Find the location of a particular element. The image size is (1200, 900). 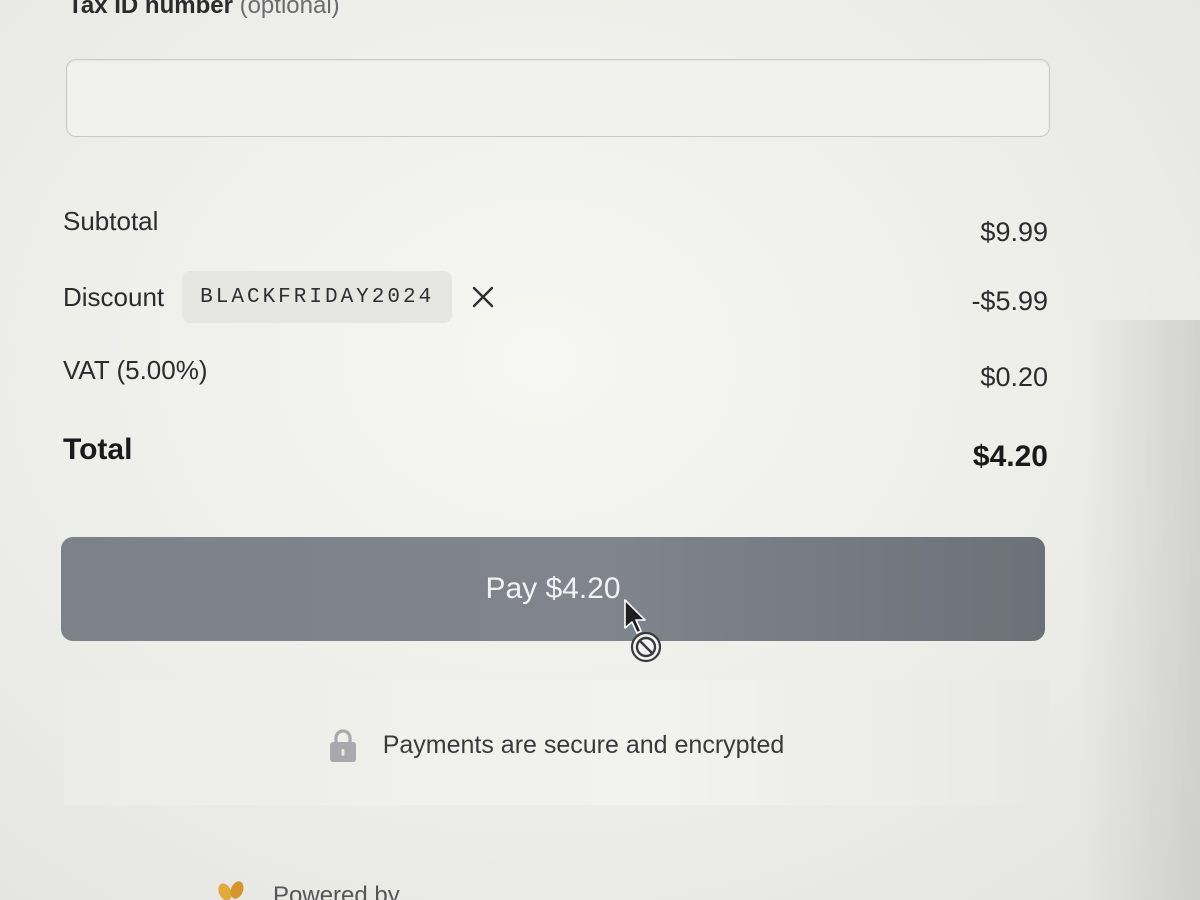

close-icon is located at coordinates (483, 297).